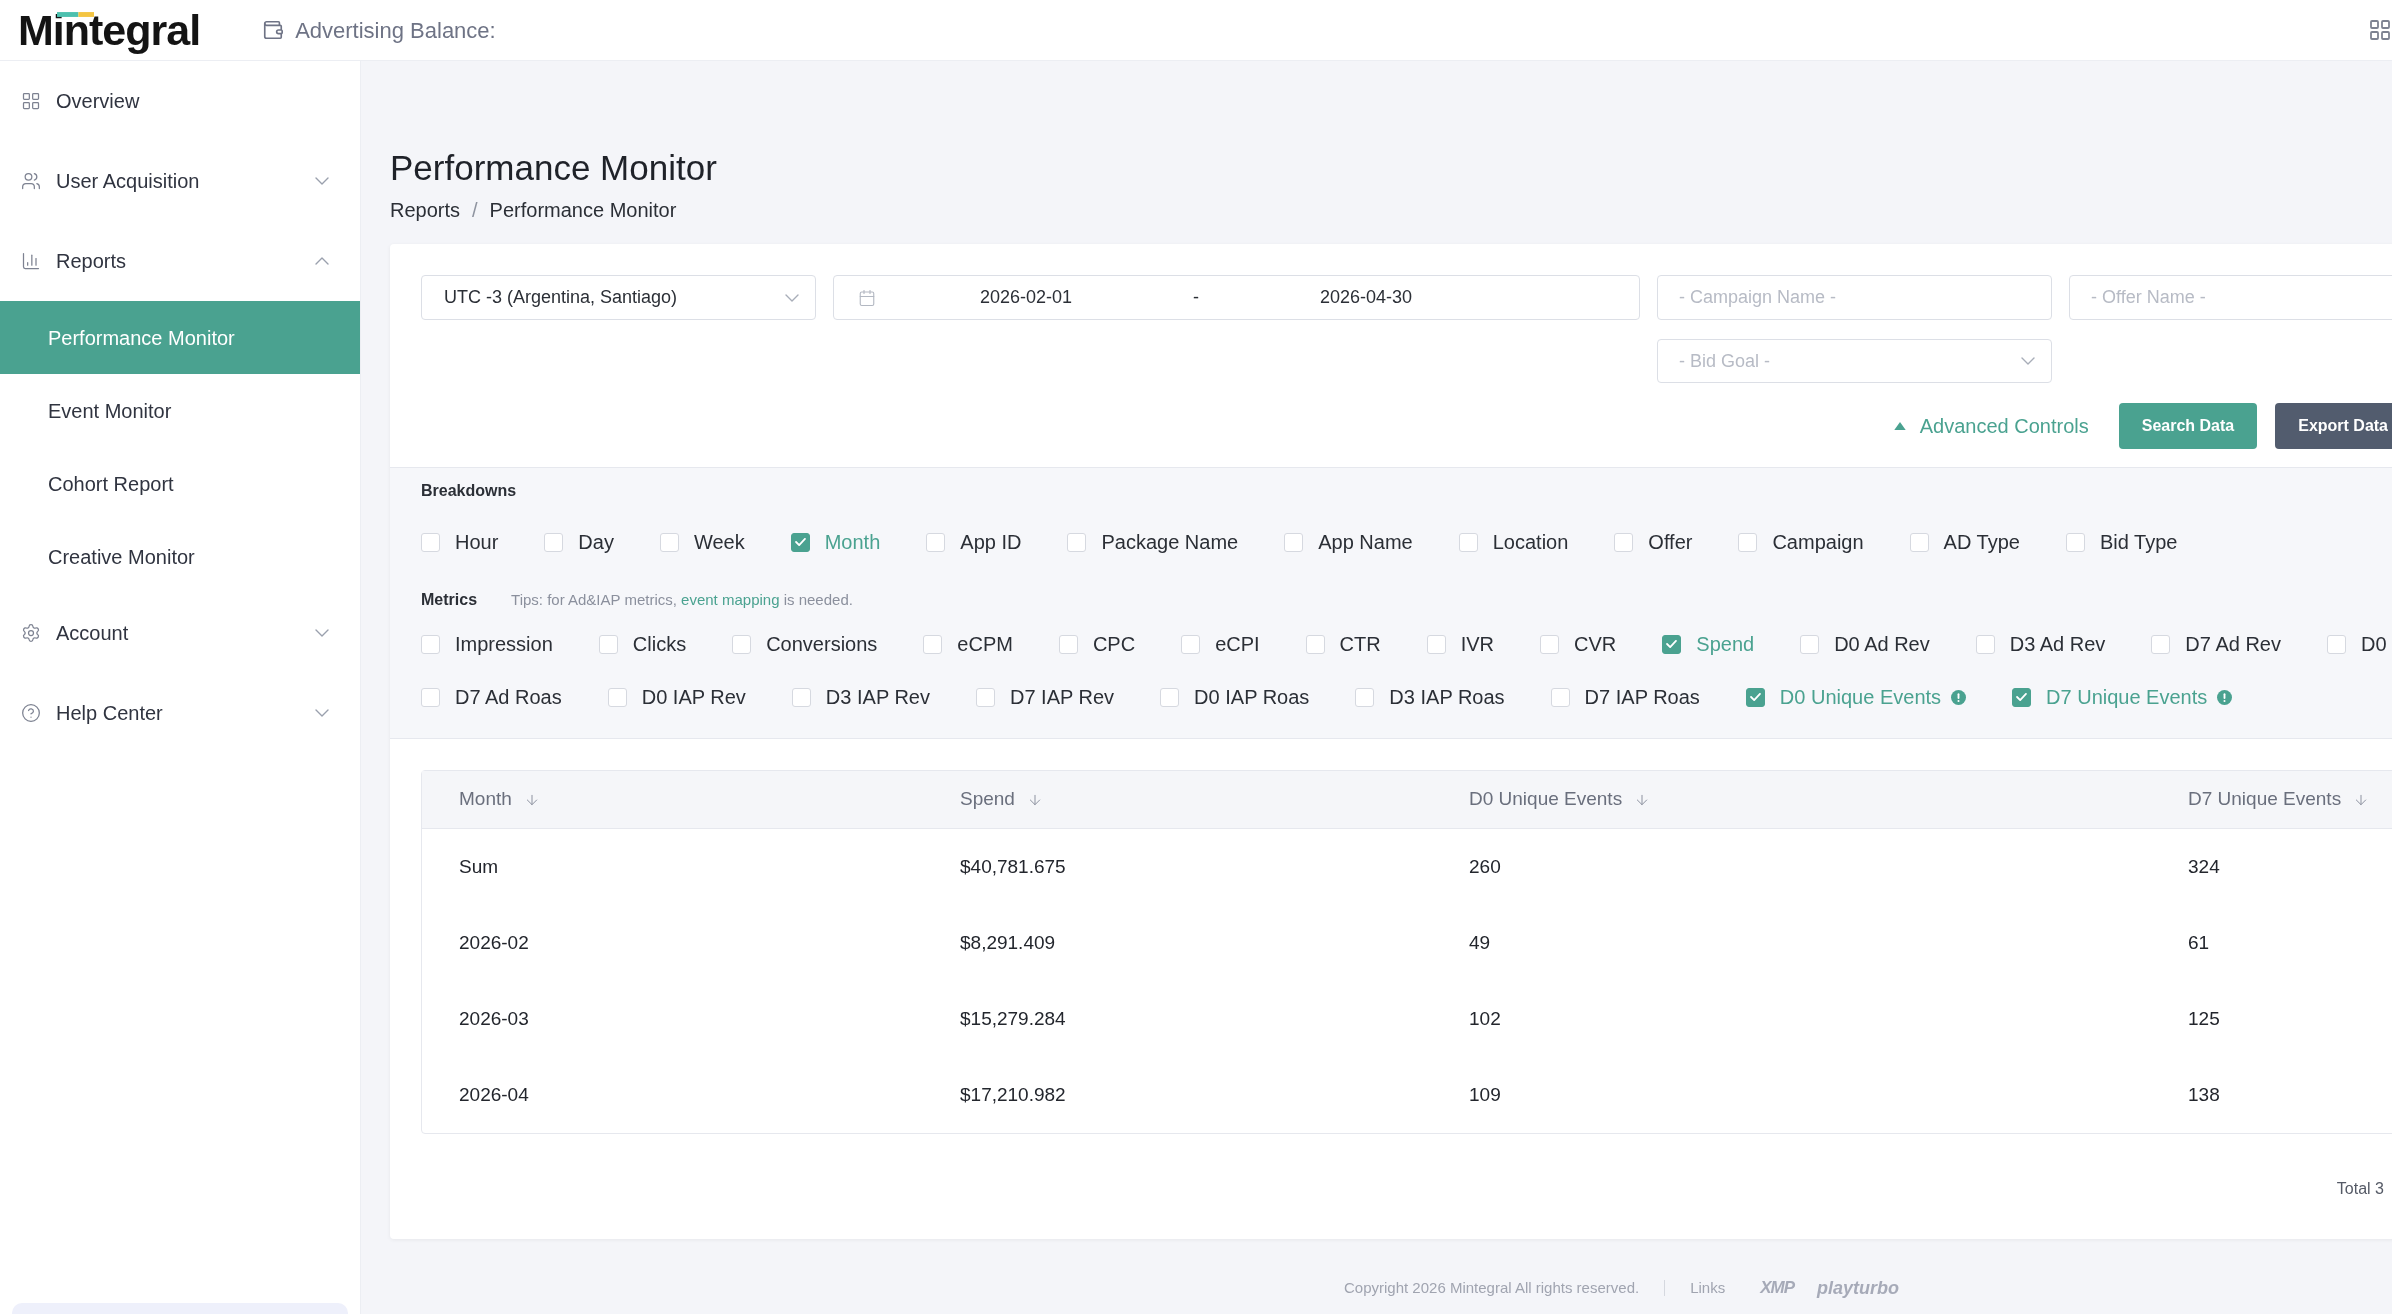  What do you see at coordinates (1170, 542) in the screenshot?
I see `checkbox-label: Package Name` at bounding box center [1170, 542].